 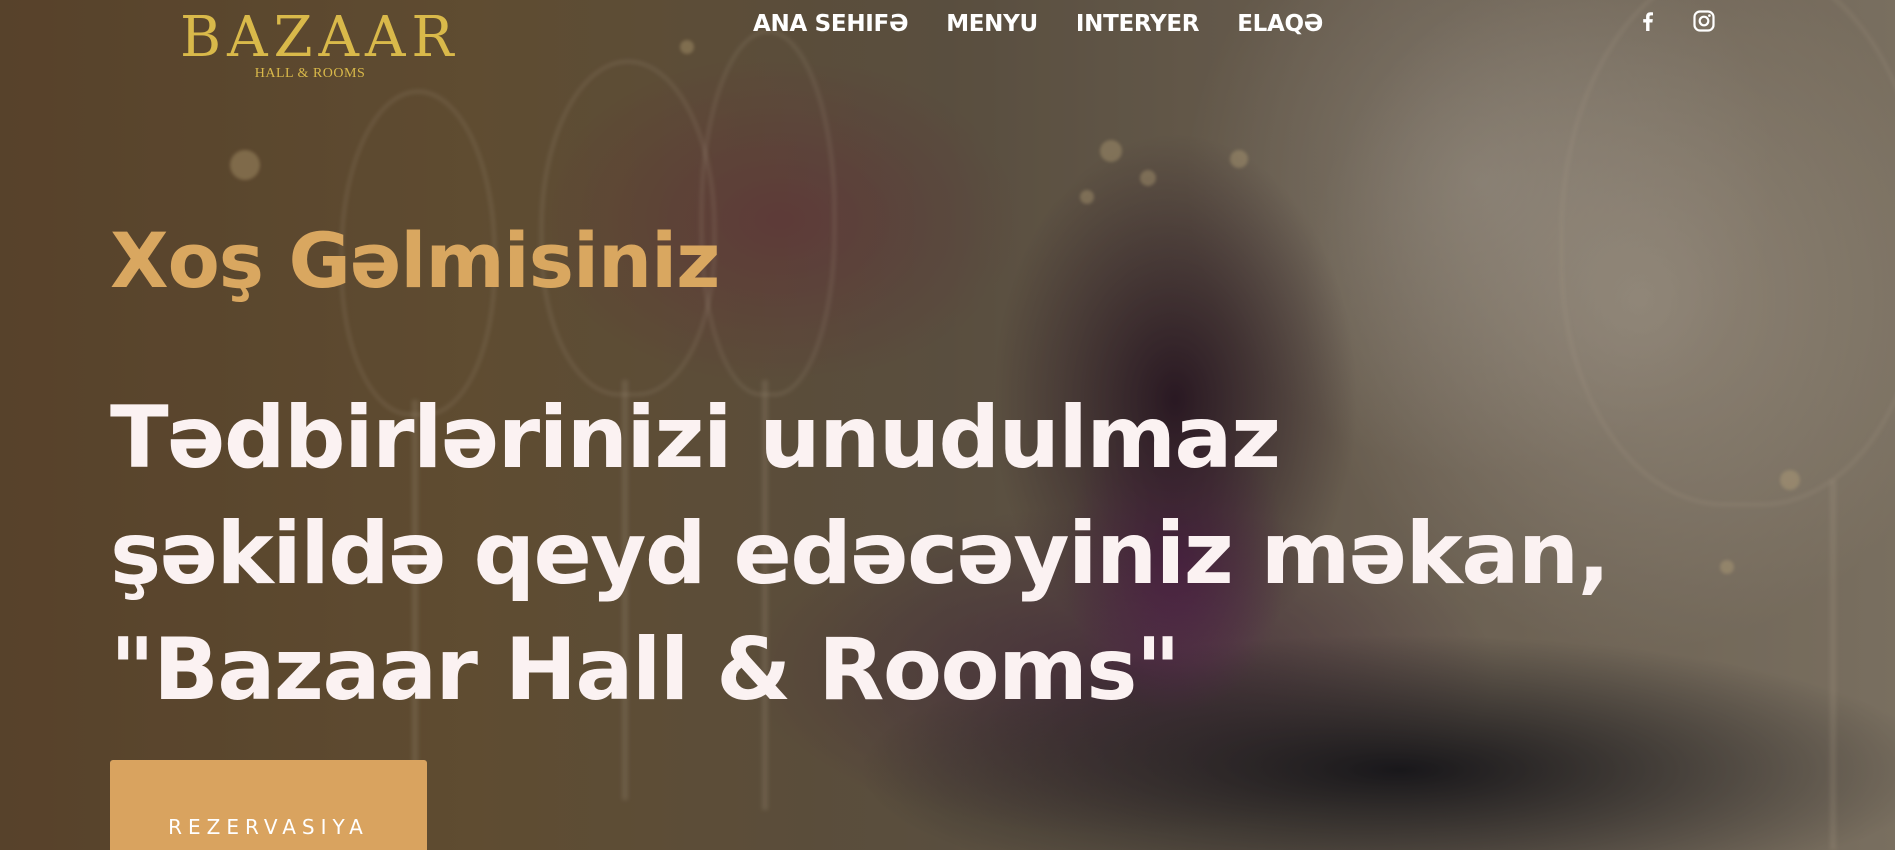 I want to click on nav-item-interior: INTERYER, so click(x=1138, y=24).